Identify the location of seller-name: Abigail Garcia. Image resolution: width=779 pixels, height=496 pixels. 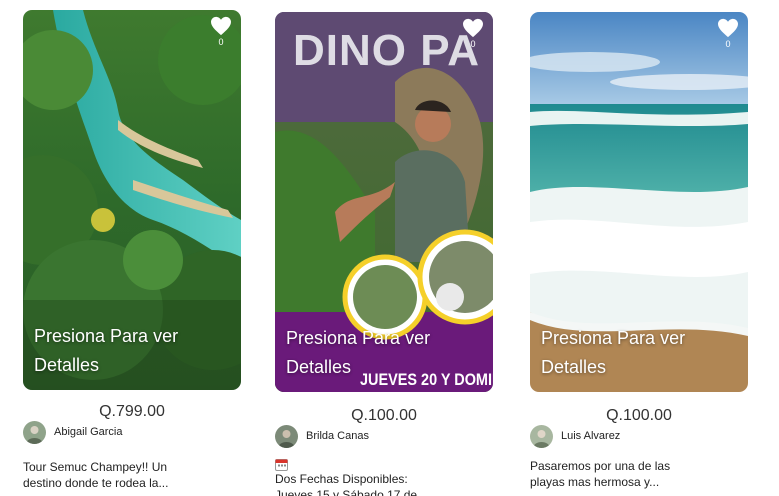
(88, 432).